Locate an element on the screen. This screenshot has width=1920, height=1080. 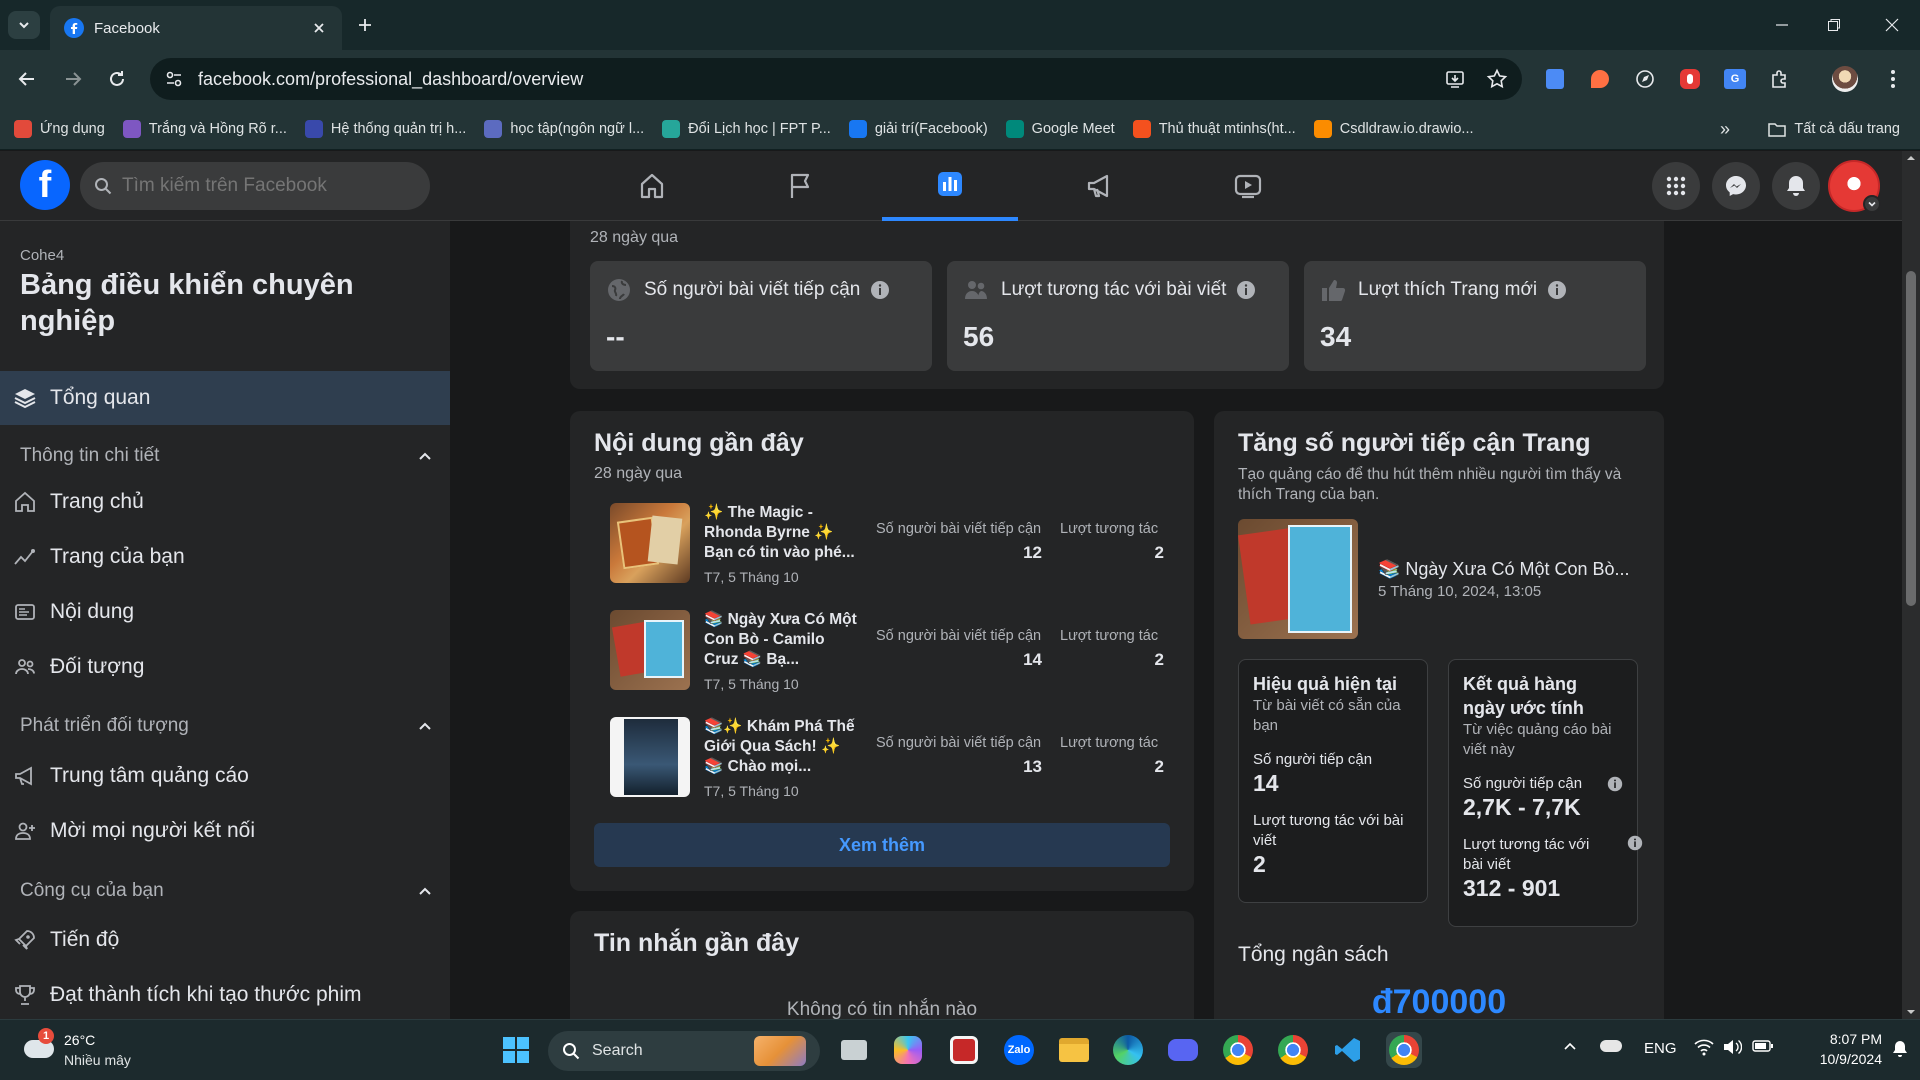
stat-new-page-likes: Lượt thích Trang mới 34 is located at coordinates (1475, 316).